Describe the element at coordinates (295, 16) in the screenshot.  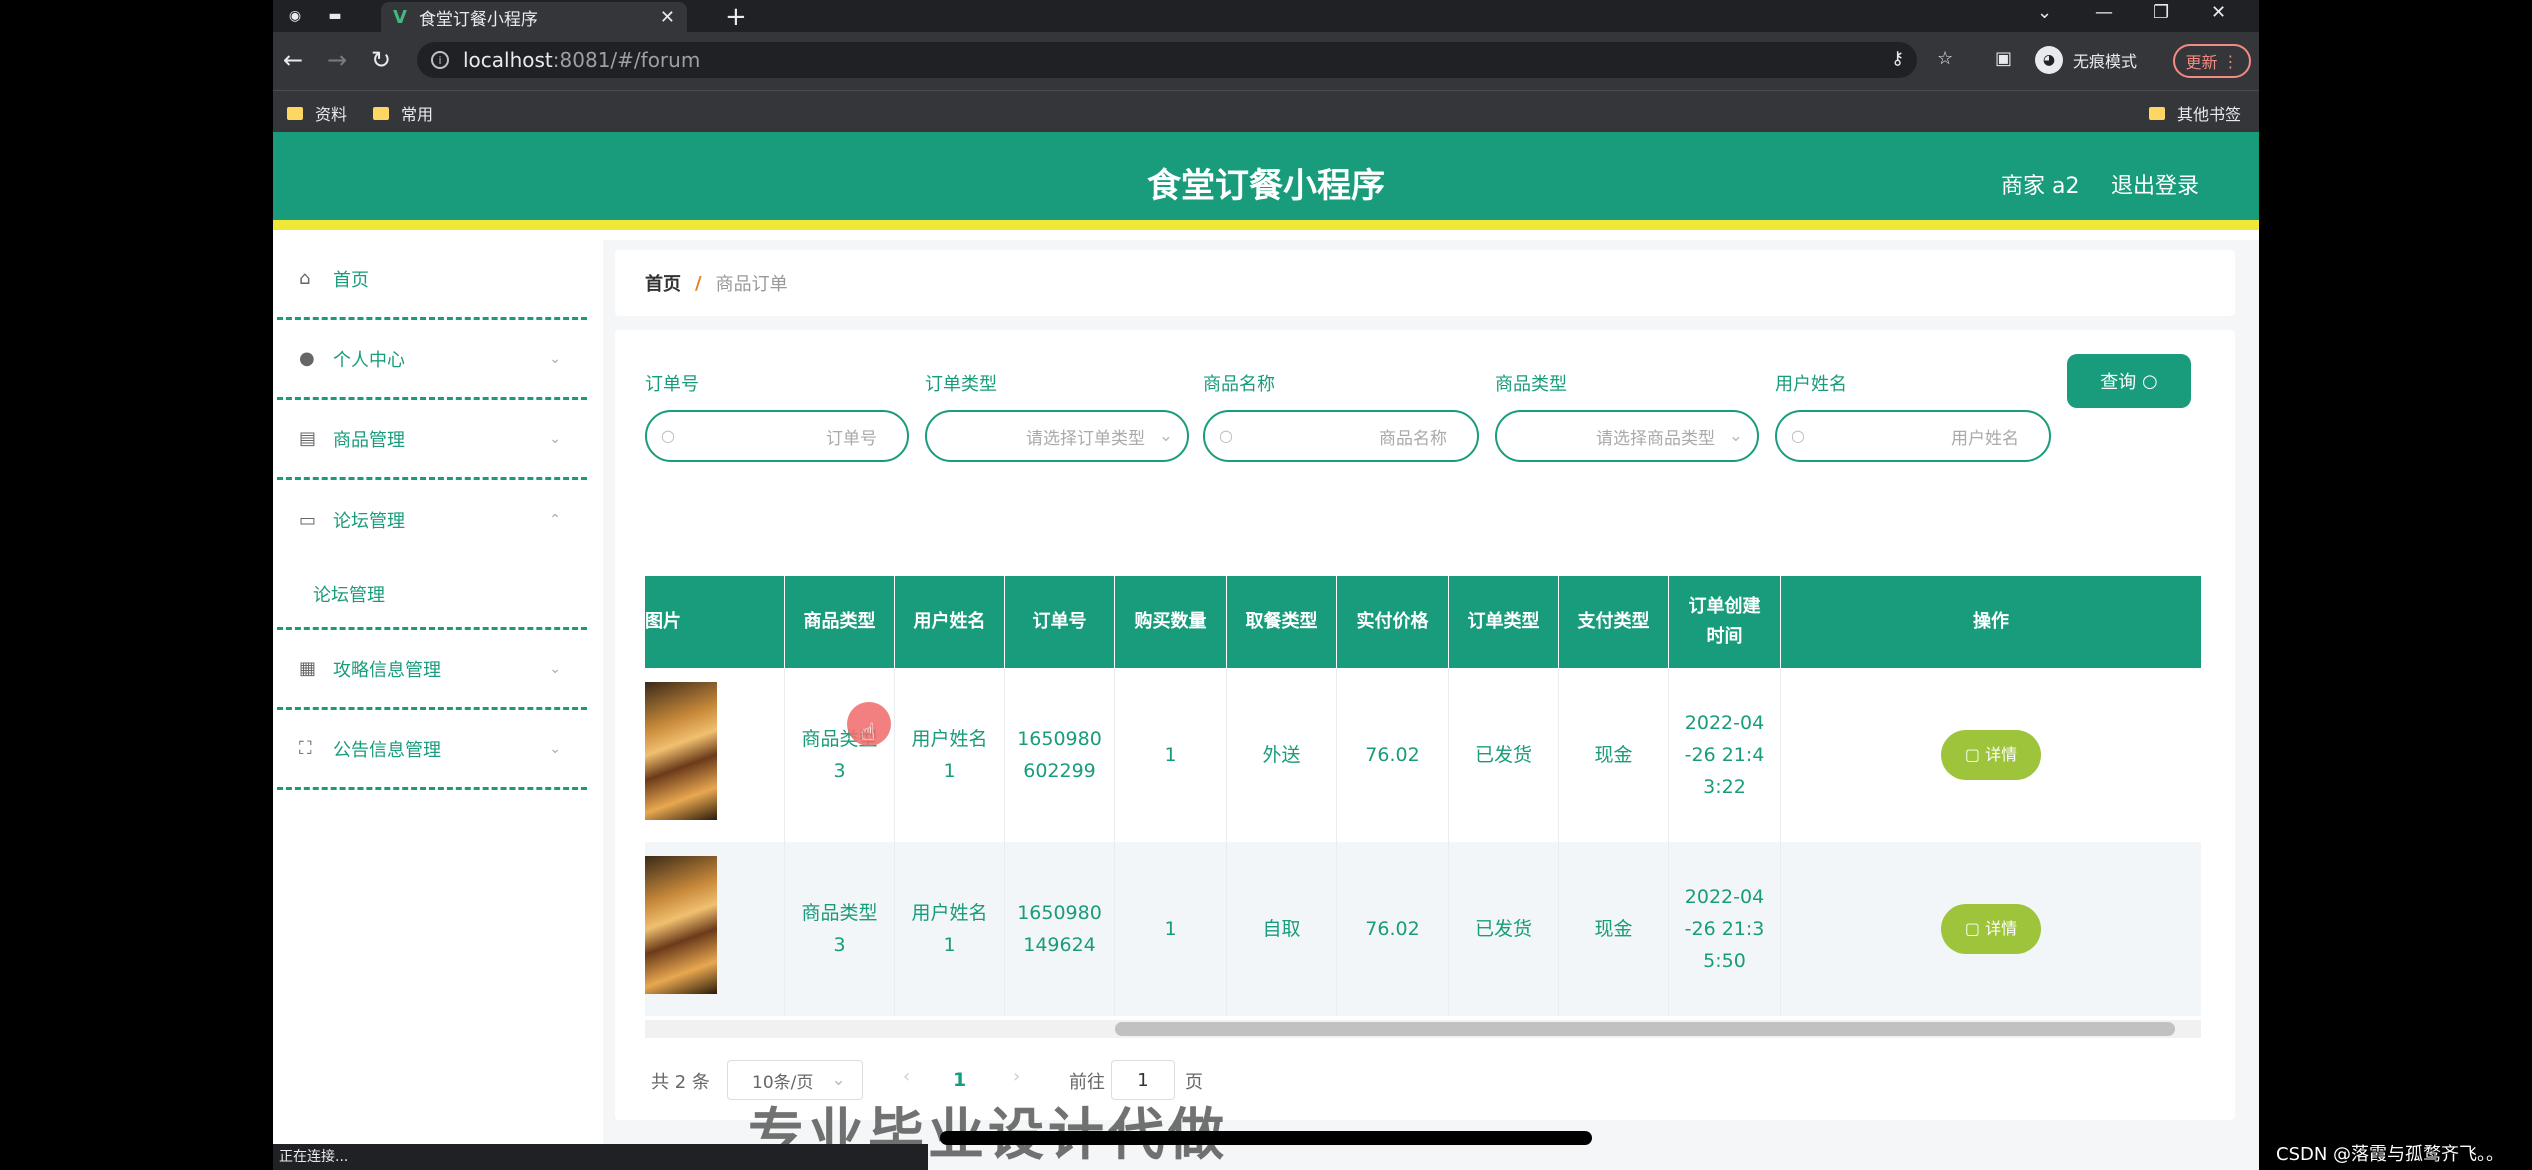
I see `globe-icon: ◉` at that location.